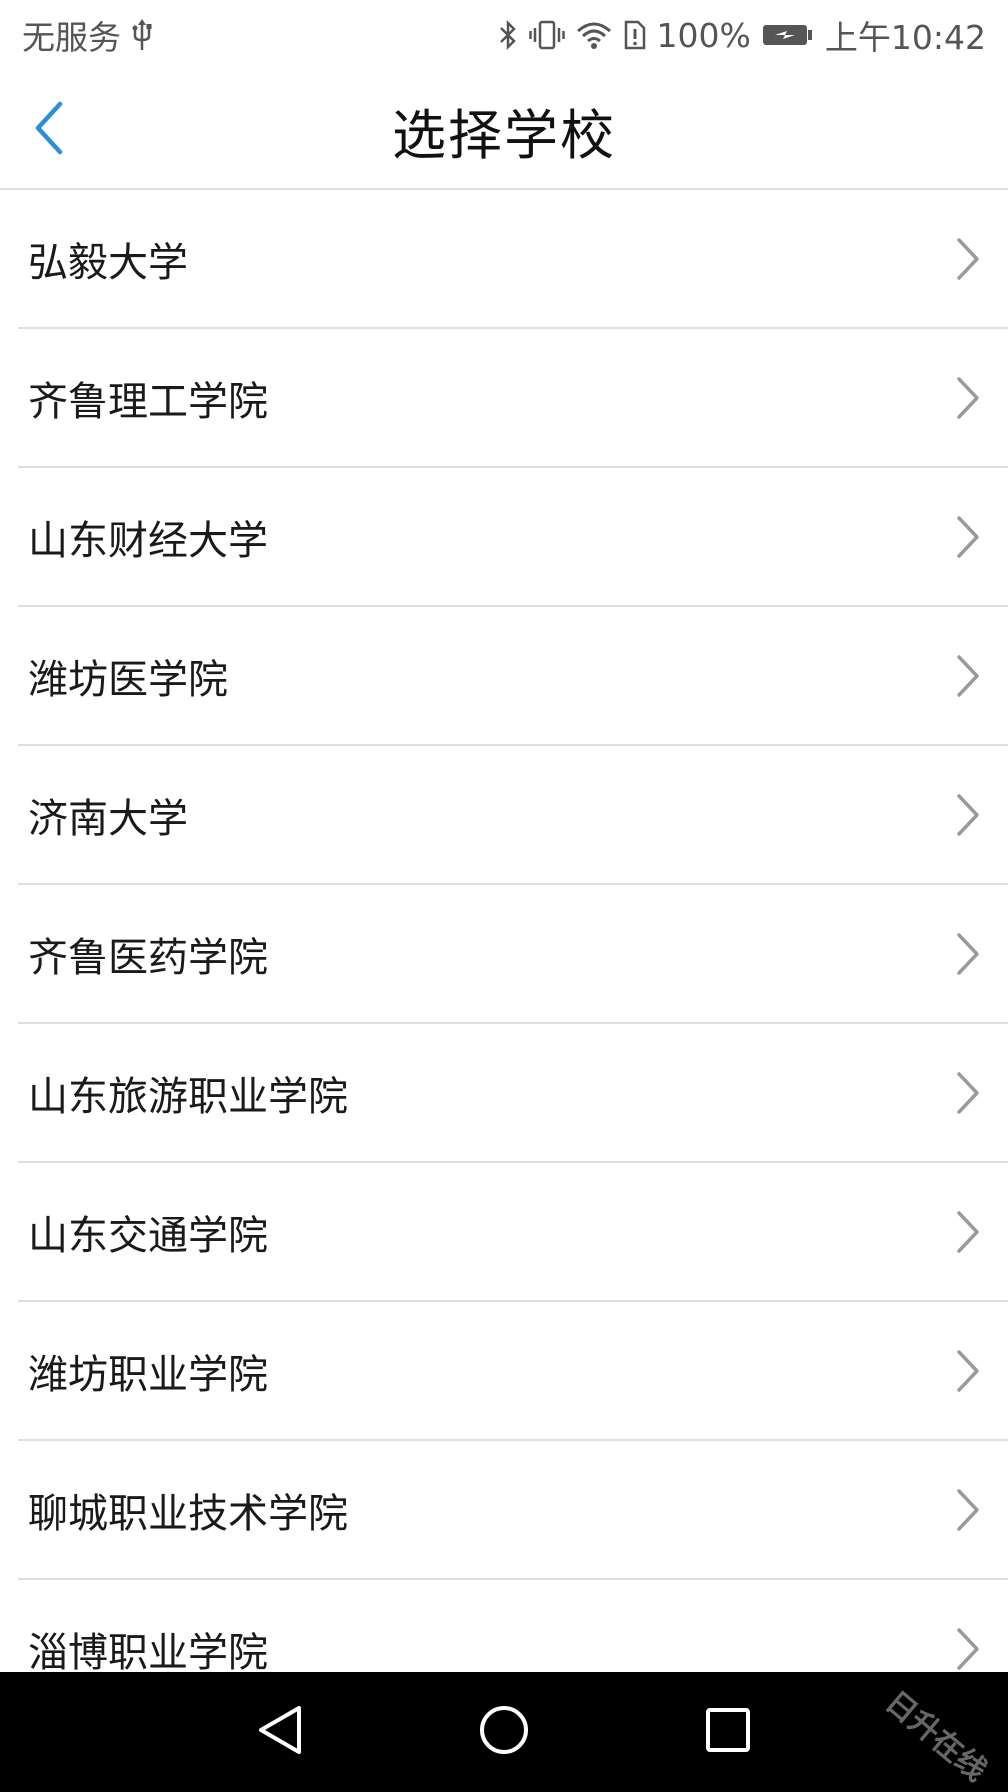 This screenshot has width=1008, height=1792. I want to click on list-item: 潍坊医学院, so click(513, 676).